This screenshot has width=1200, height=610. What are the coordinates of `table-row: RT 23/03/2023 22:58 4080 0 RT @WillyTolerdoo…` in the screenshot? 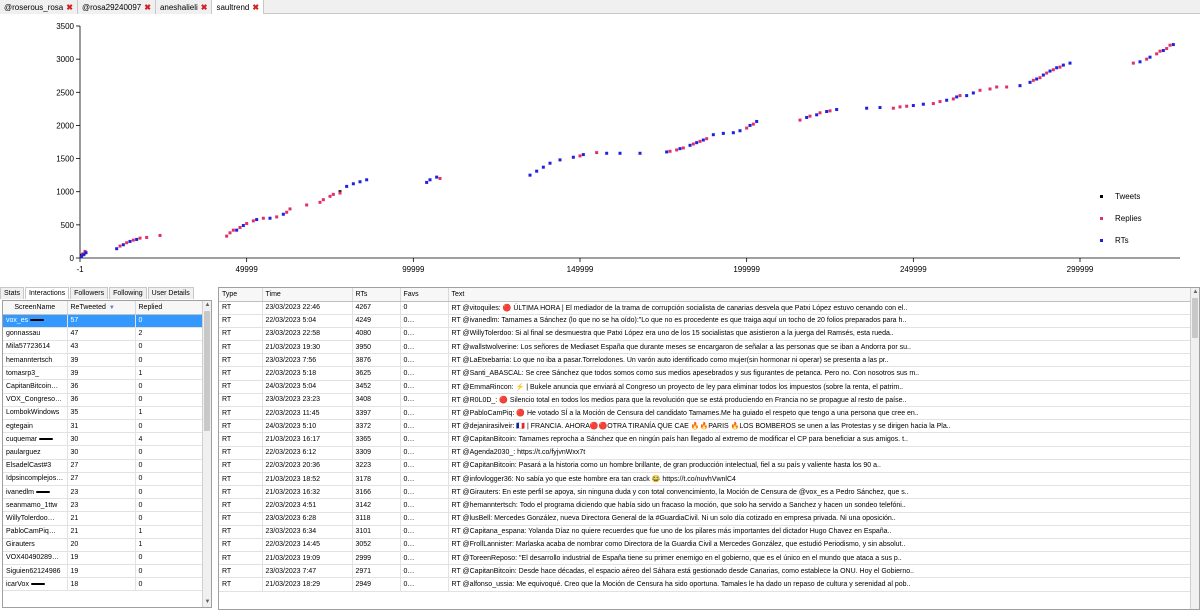 It's located at (705, 334).